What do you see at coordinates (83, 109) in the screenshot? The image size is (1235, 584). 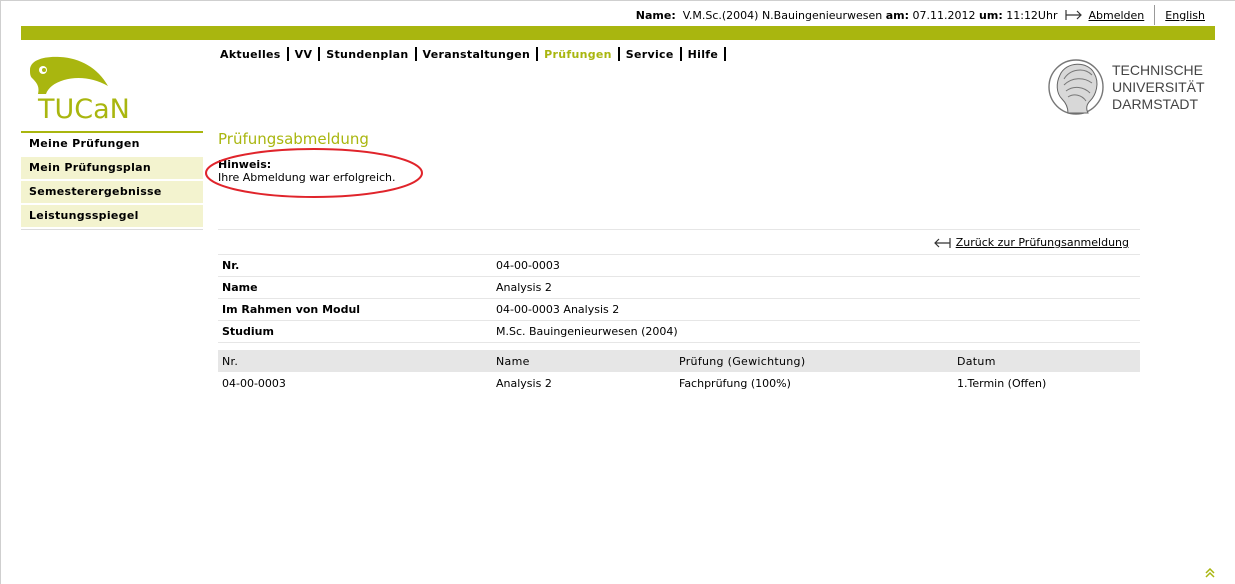 I see `logo-text: TUCaN` at bounding box center [83, 109].